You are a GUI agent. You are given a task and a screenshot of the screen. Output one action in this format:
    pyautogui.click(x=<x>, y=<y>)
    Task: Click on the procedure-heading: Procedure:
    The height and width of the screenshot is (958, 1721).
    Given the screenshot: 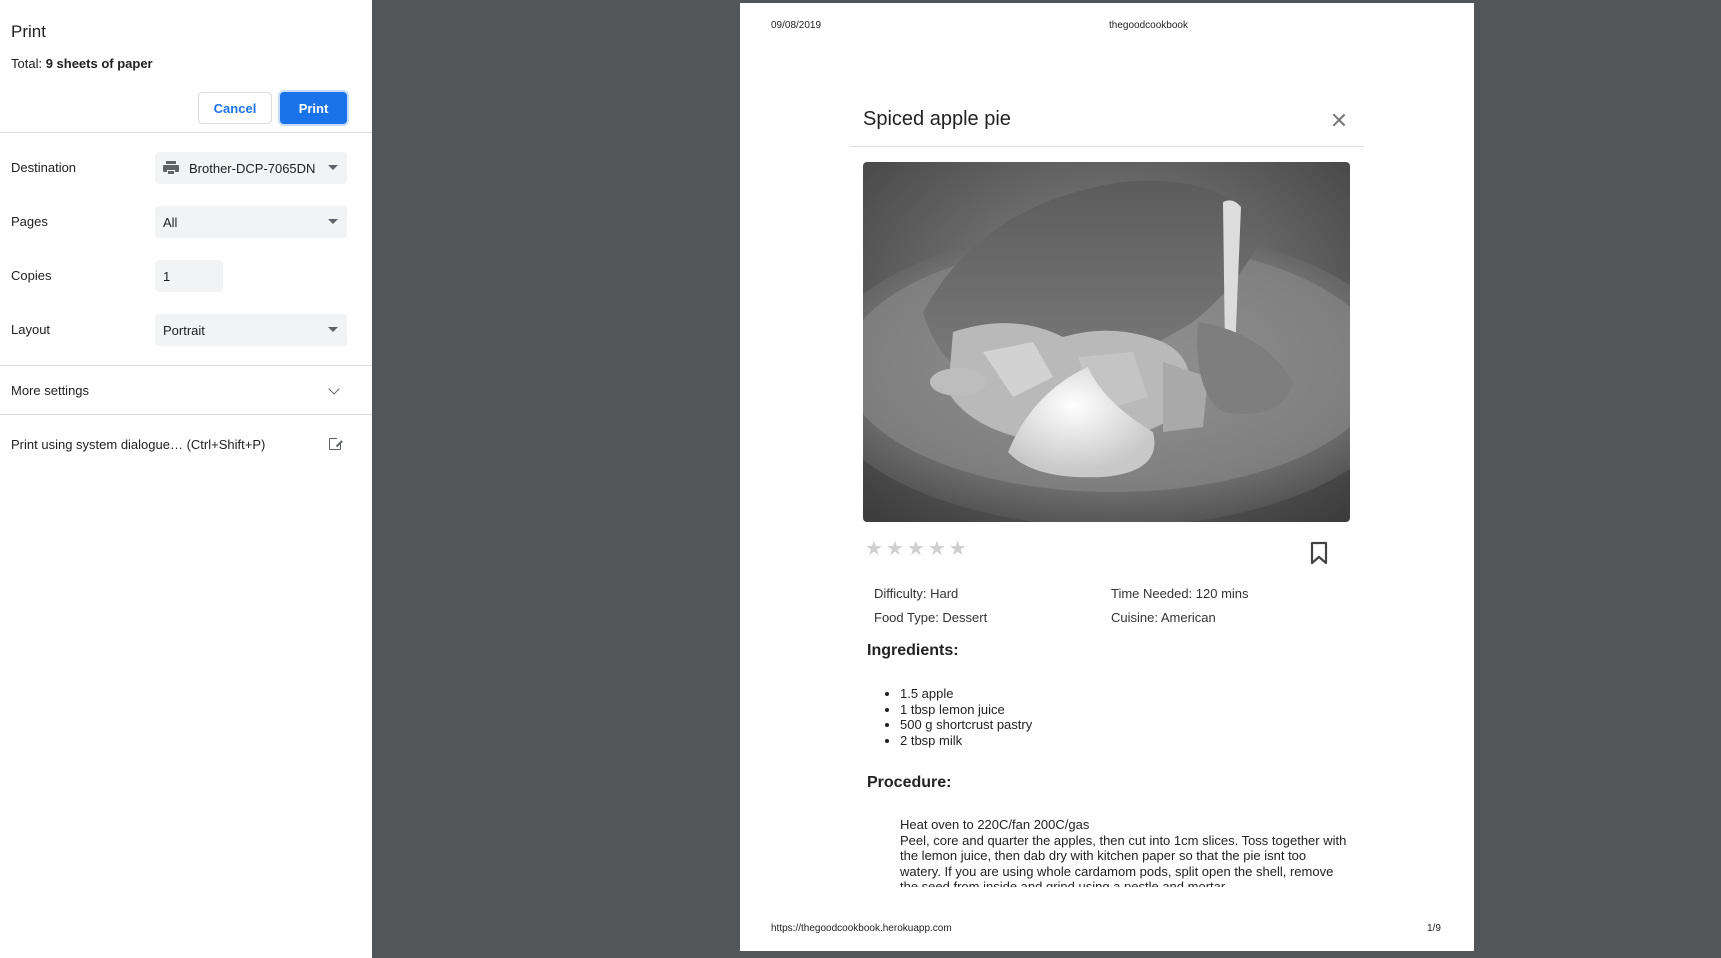 What is the action you would take?
    pyautogui.click(x=909, y=782)
    